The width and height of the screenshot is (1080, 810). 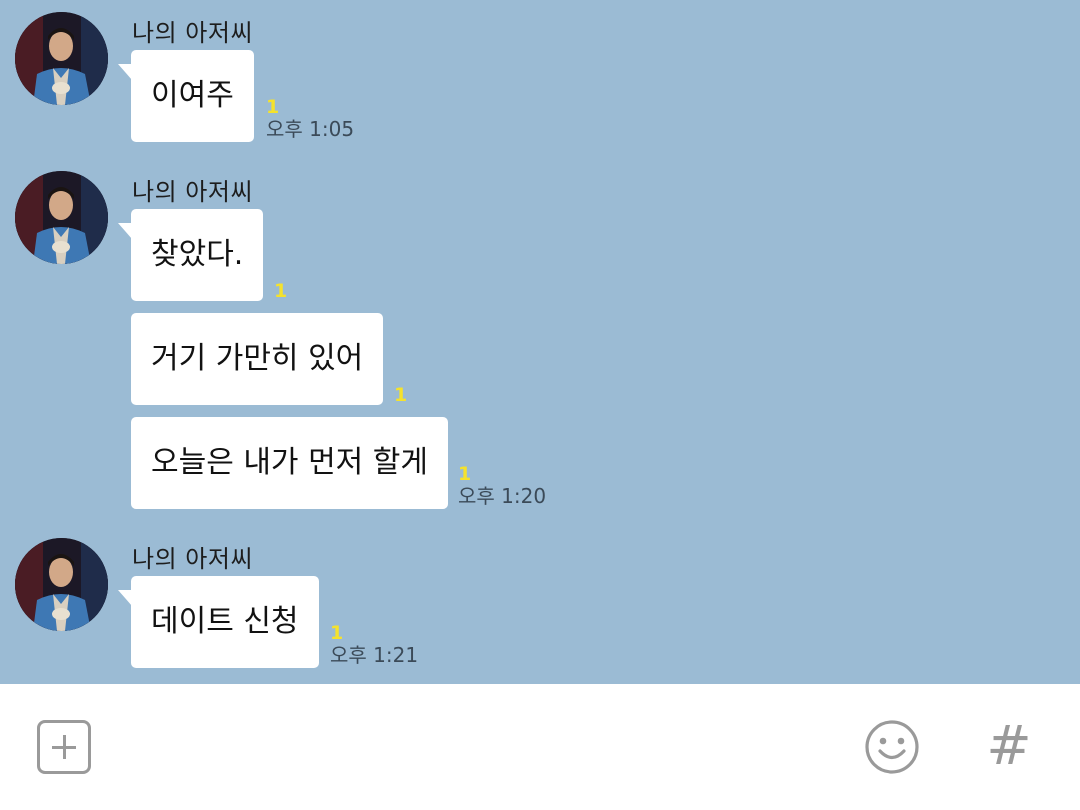 I want to click on message-text: 오늘은 내가 먼저 할게, so click(x=290, y=462).